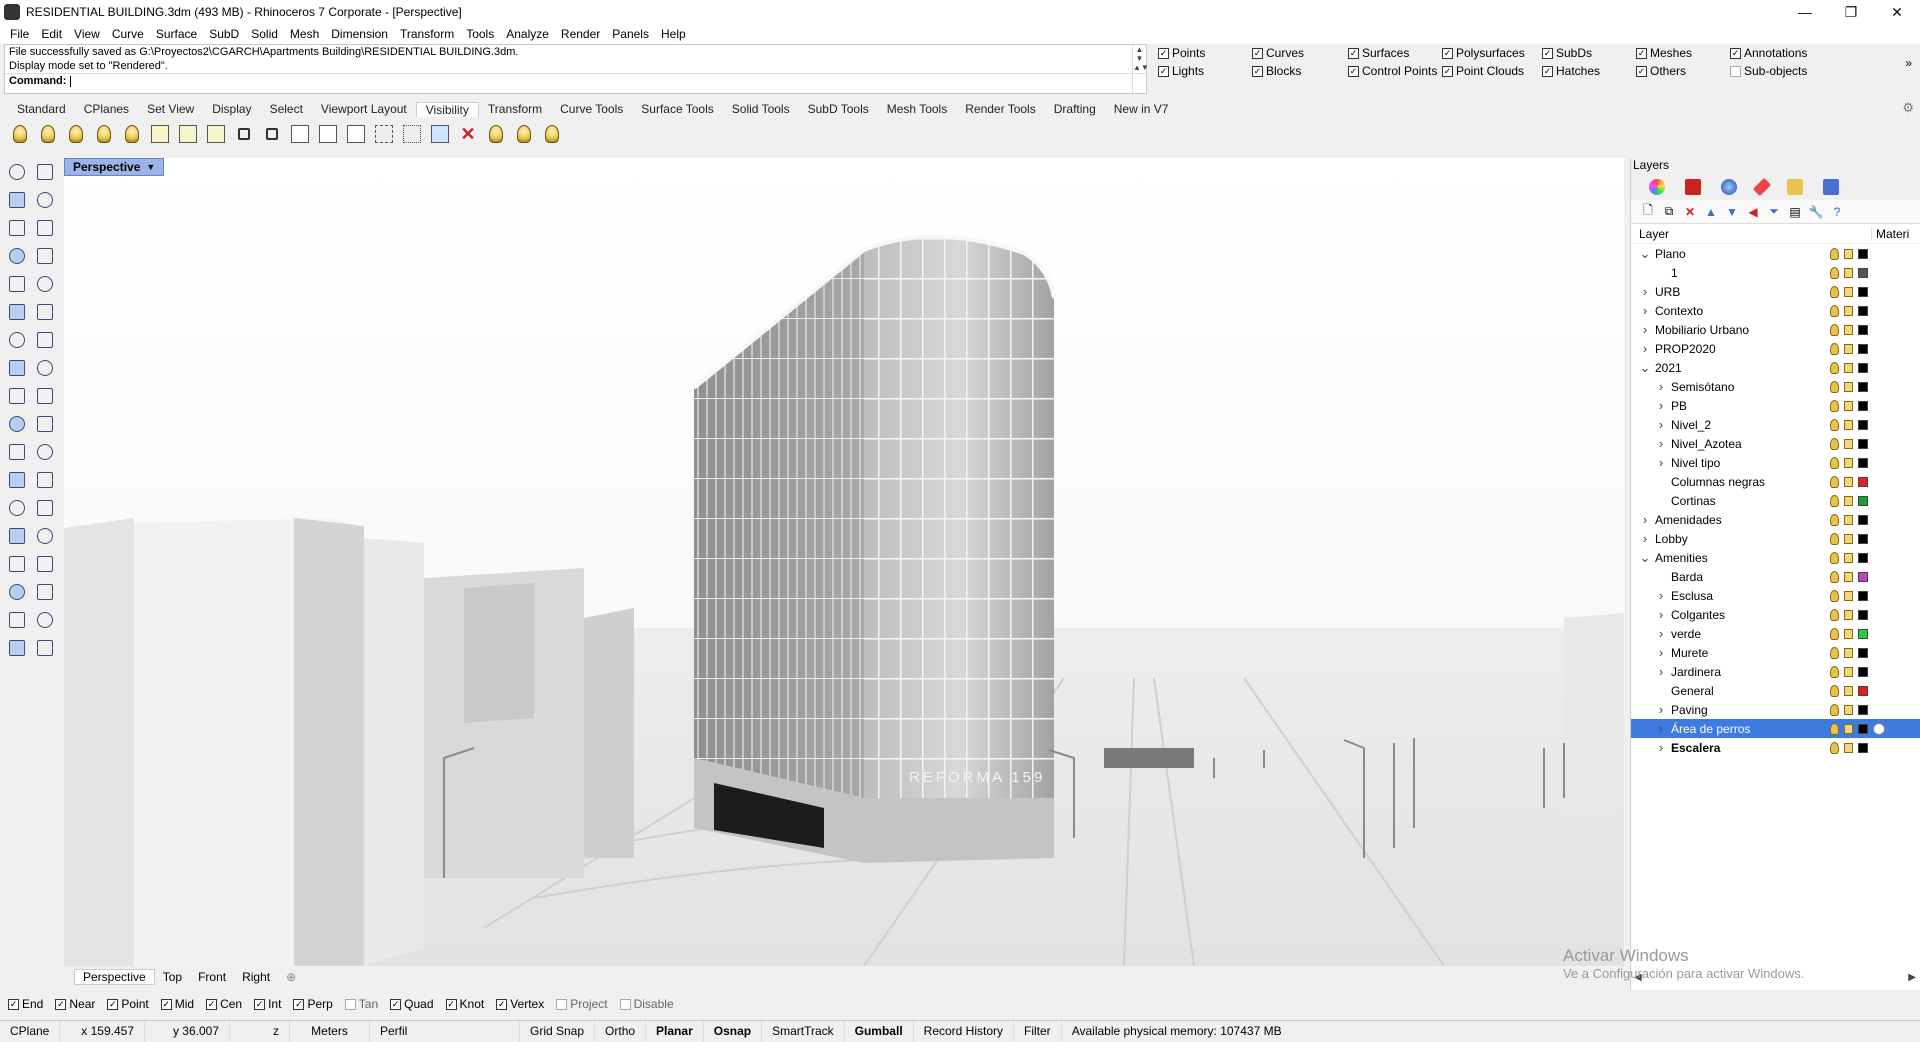 Image resolution: width=1920 pixels, height=1042 pixels. Describe the element at coordinates (264, 34) in the screenshot. I see `menu-solid: Solid` at that location.